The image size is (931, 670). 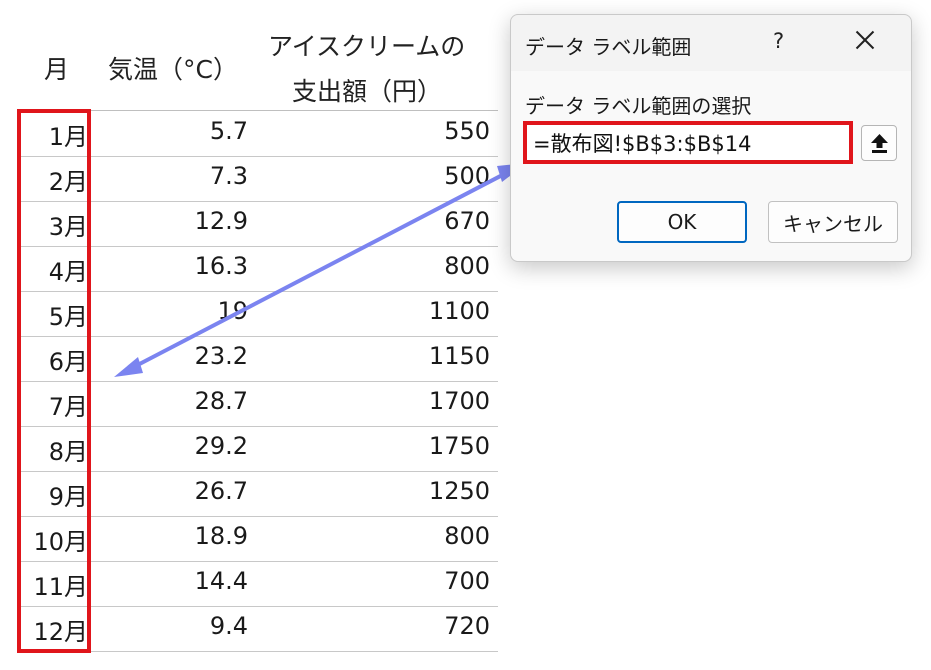 I want to click on dialog-title: データ ラベル範囲, so click(x=608, y=47).